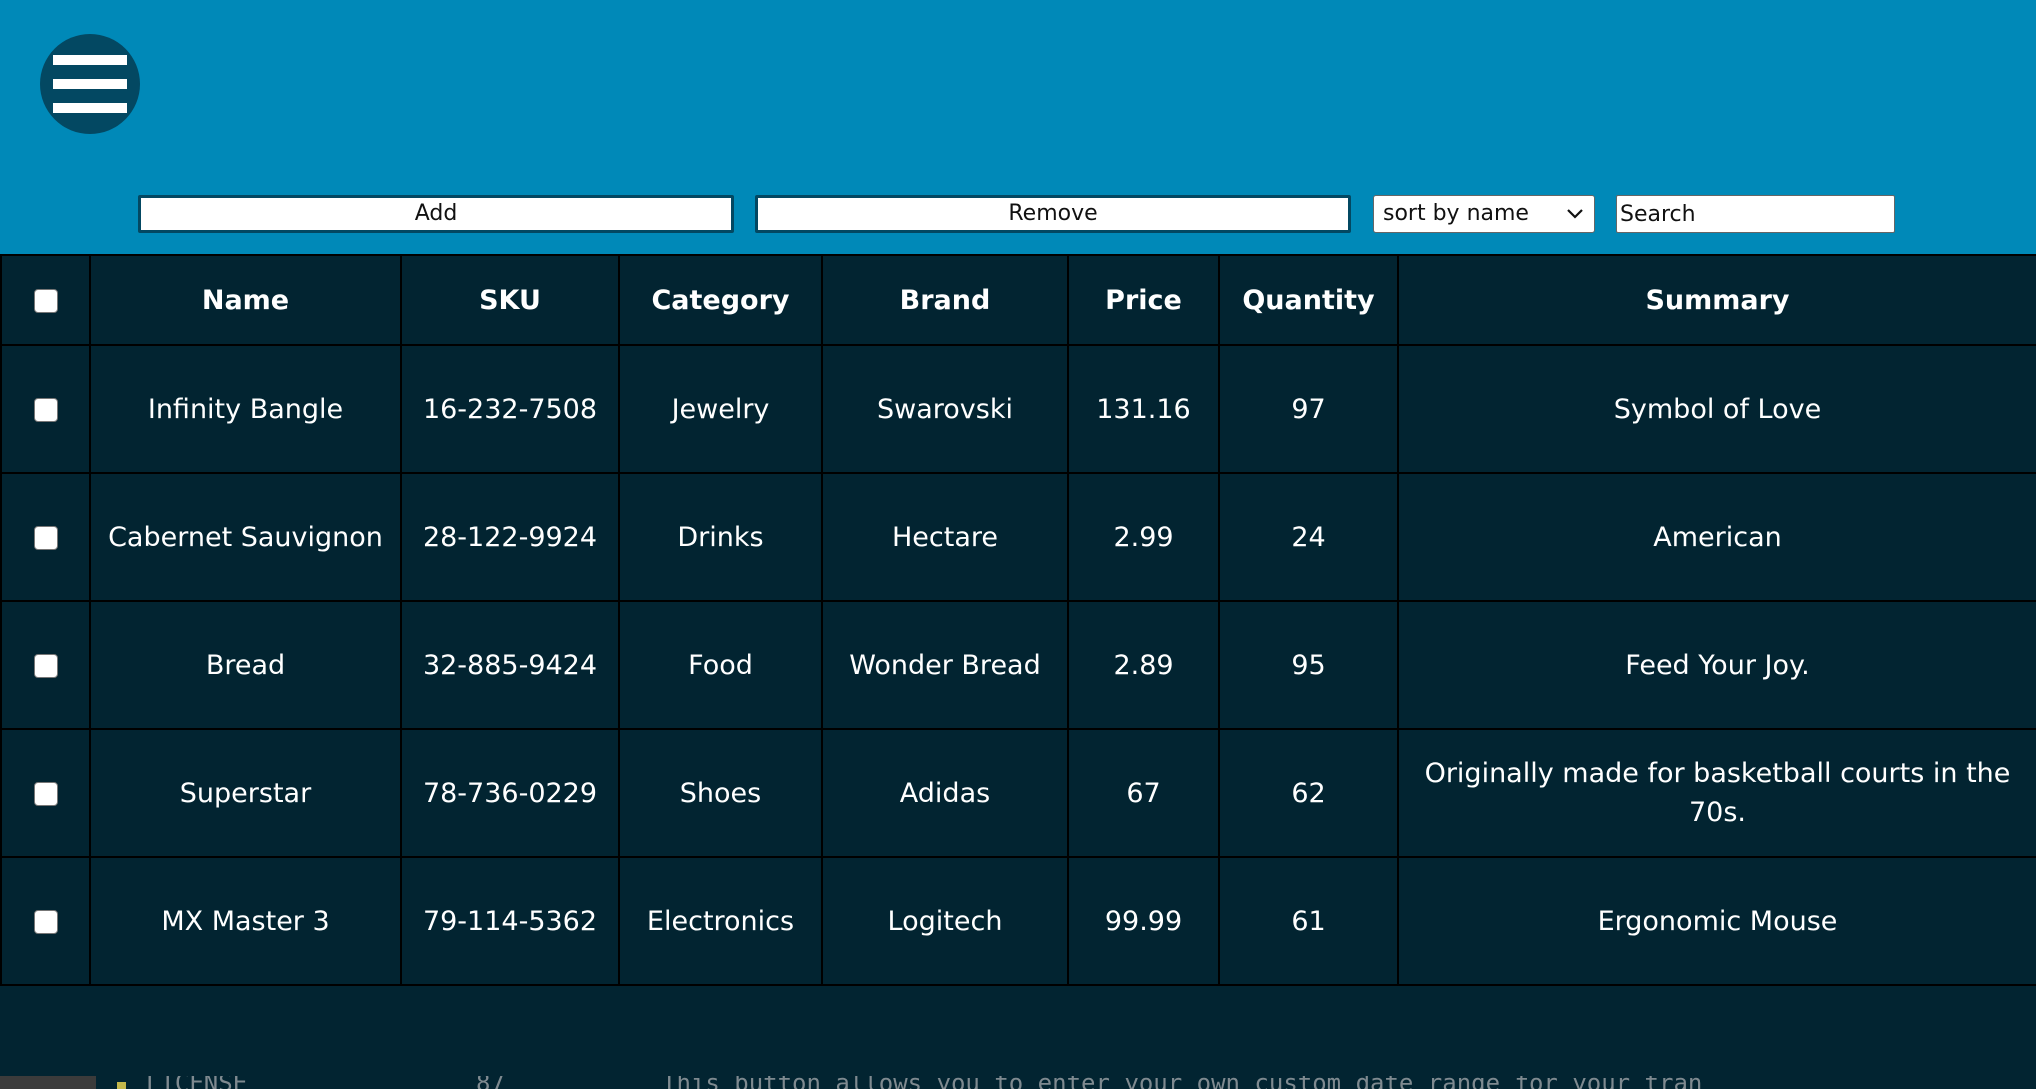 The image size is (2036, 1089). What do you see at coordinates (1308, 793) in the screenshot?
I see `cell-quantity: 62` at bounding box center [1308, 793].